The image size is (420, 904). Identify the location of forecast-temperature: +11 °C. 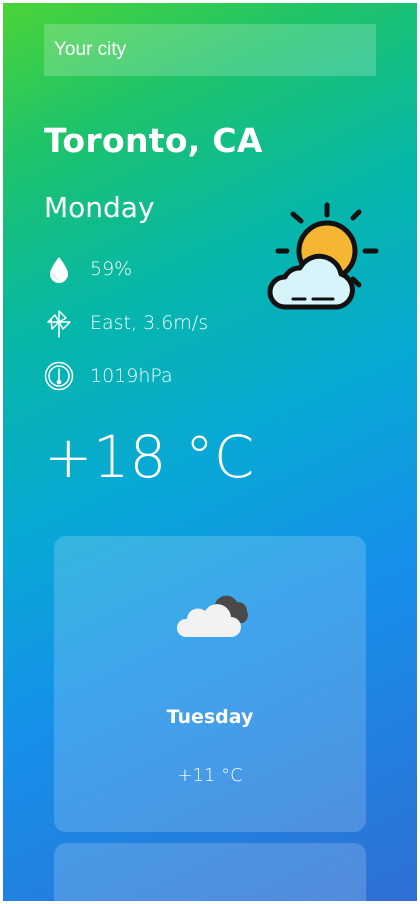
(210, 775).